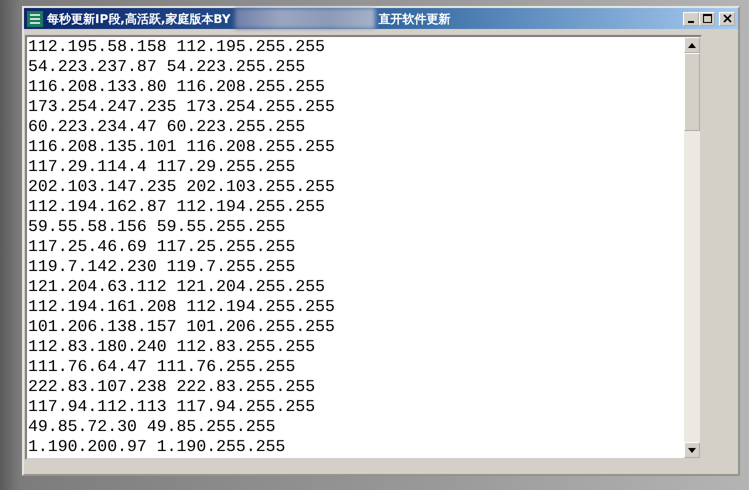 The height and width of the screenshot is (490, 749). Describe the element at coordinates (162, 367) in the screenshot. I see `text-line: 111.76.64.47 111.76.255.255` at that location.